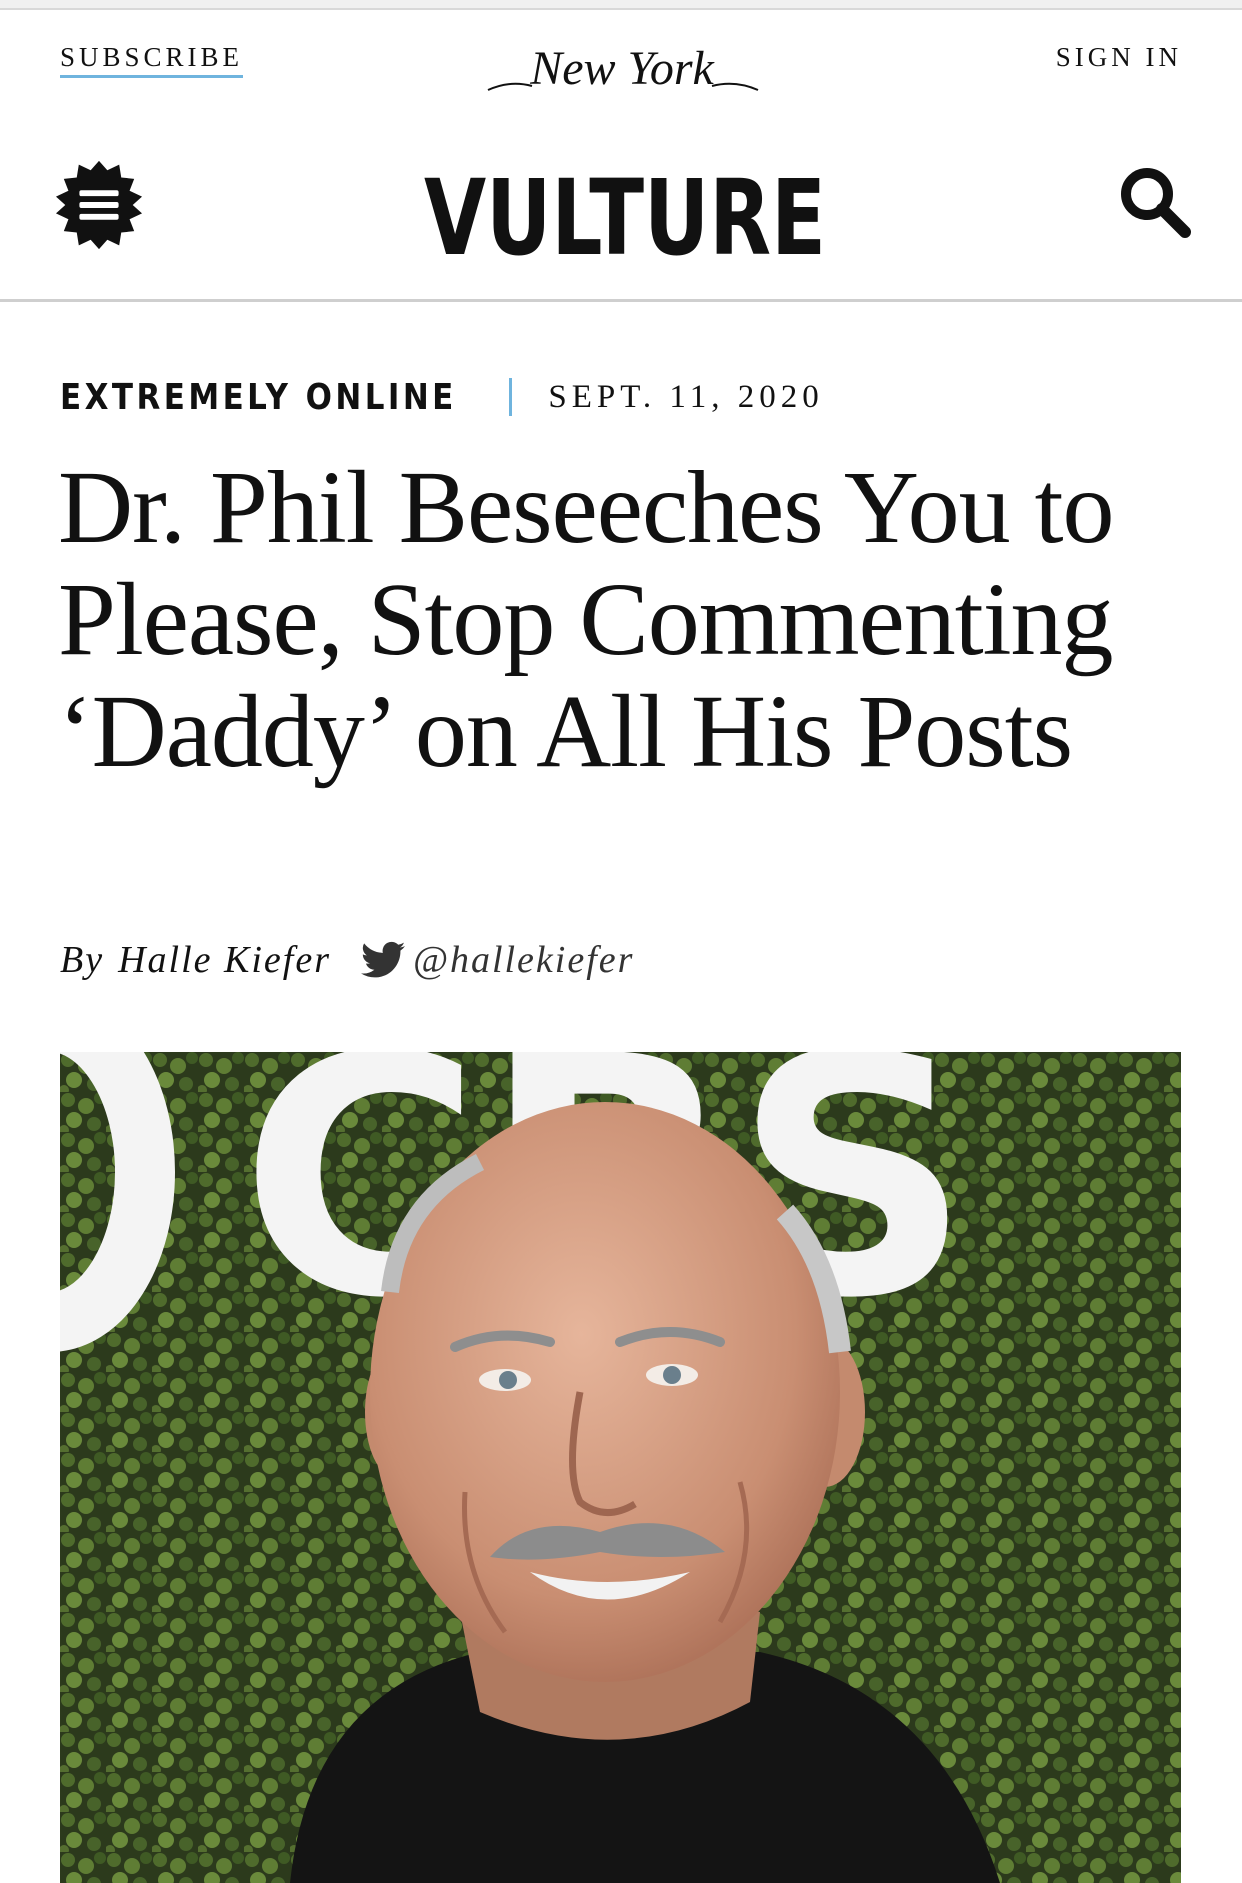  I want to click on browser-top-edge, so click(621, 5).